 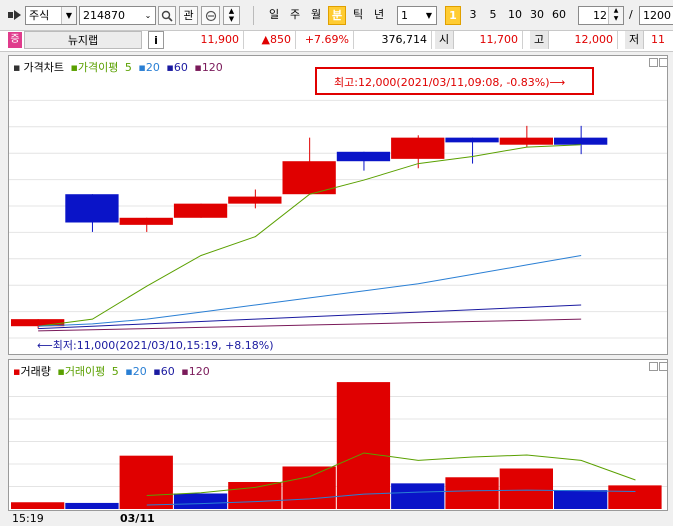 I want to click on spin-icon: ▲ ▼, so click(x=615, y=15).